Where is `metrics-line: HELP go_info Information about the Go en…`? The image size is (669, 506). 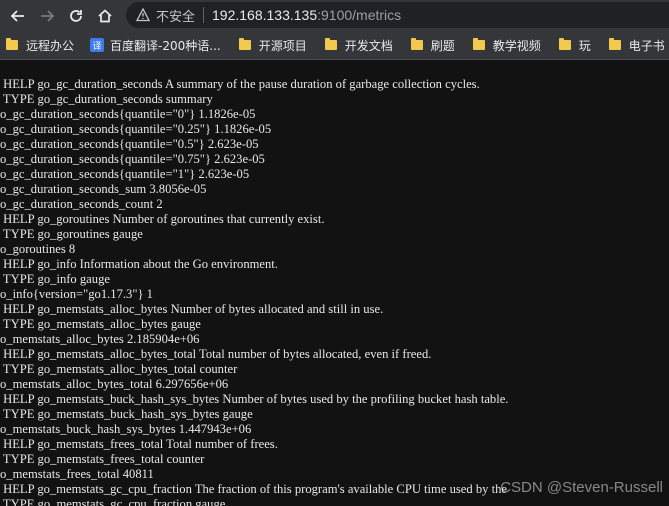 metrics-line: HELP go_info Information about the Go en… is located at coordinates (139, 264).